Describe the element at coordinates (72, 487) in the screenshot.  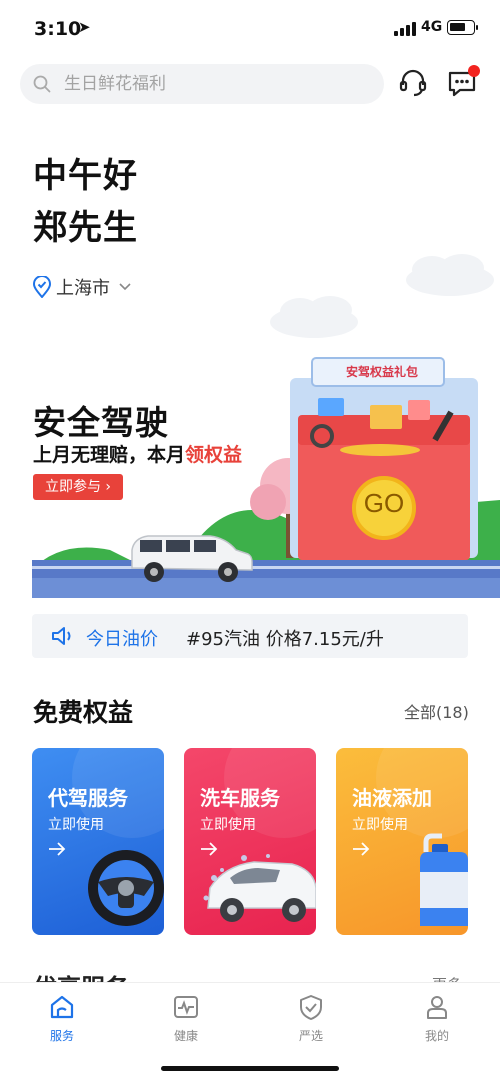
I see `join-now-label: 立即参与` at that location.